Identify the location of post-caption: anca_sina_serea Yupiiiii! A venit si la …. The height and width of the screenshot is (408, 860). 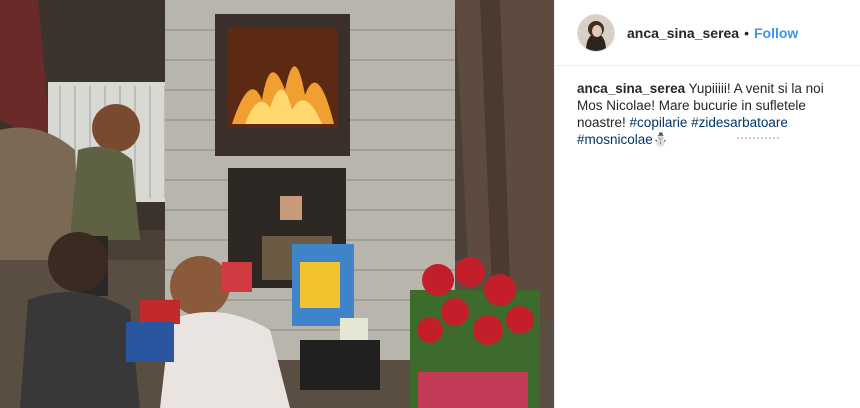
(707, 107).